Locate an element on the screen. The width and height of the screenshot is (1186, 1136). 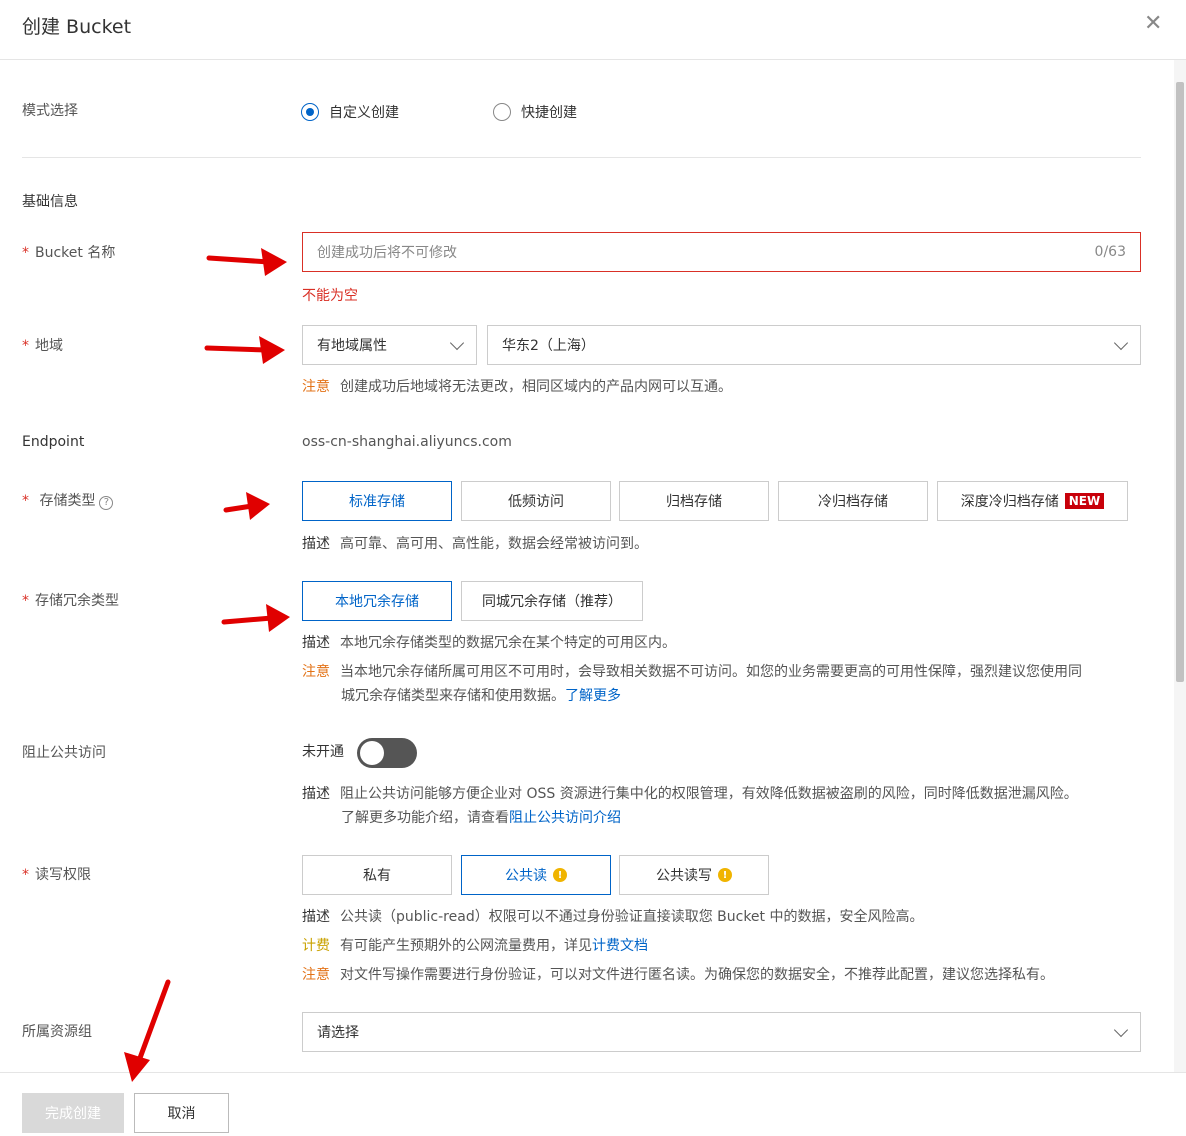
region-value: 华东2（上海） is located at coordinates (548, 346).